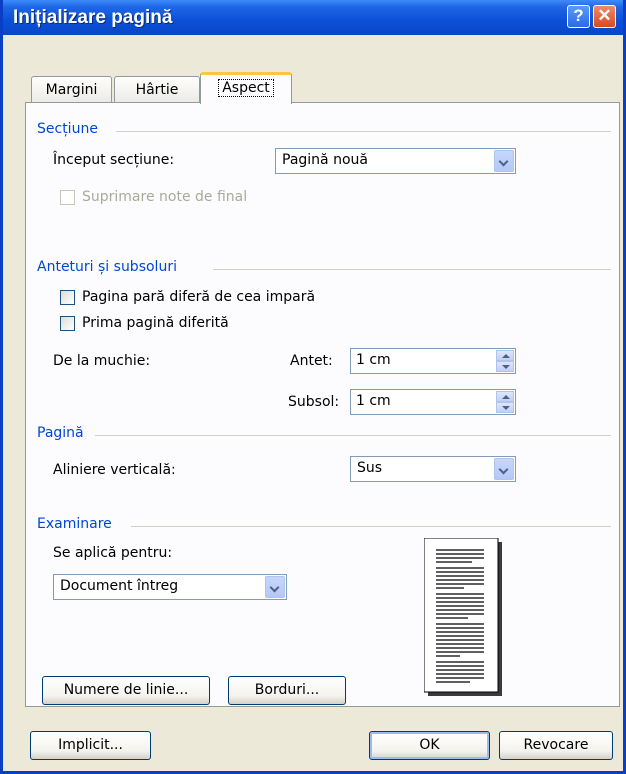  I want to click on headers-footers-heading: Anteturi și subsoluri, so click(107, 267).